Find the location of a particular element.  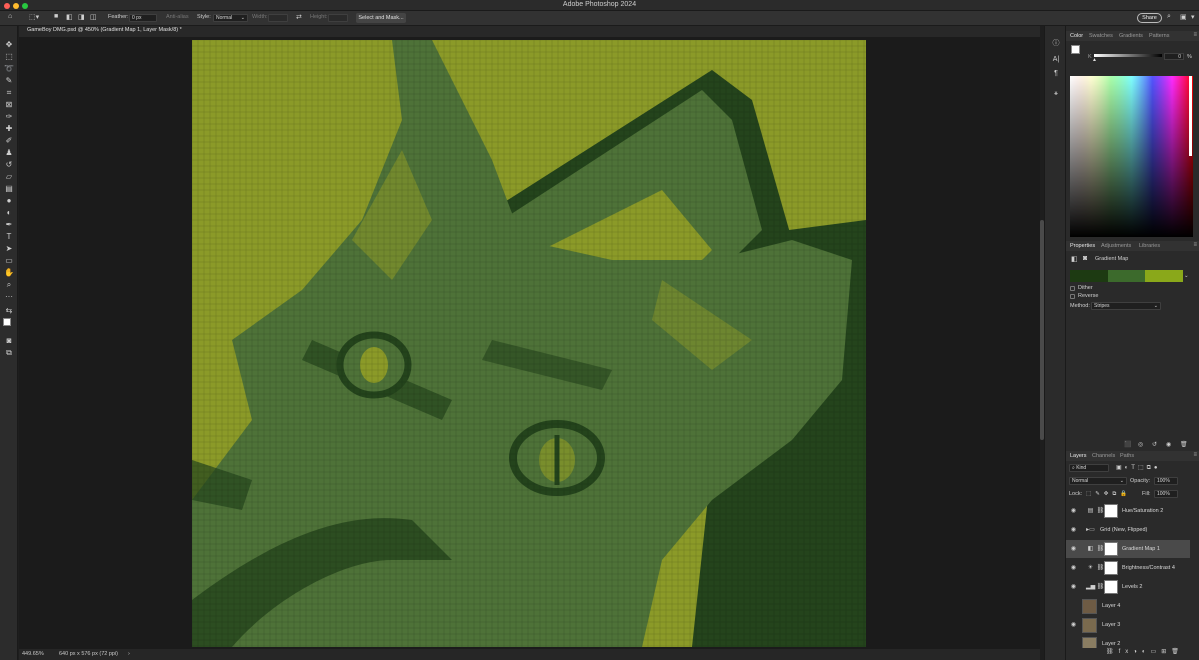

layer-row: ◉ ◧ ⛓ Gradient Map 1 is located at coordinates (1128, 549).